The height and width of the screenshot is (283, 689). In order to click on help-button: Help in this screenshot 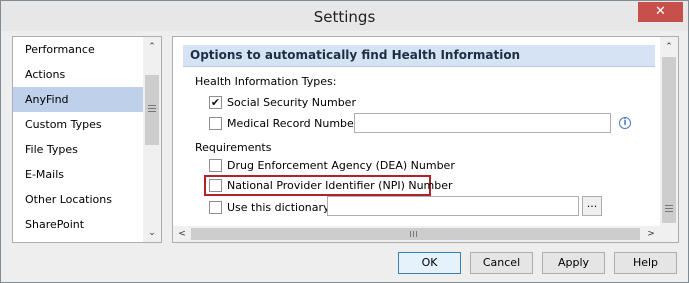, I will do `click(645, 263)`.